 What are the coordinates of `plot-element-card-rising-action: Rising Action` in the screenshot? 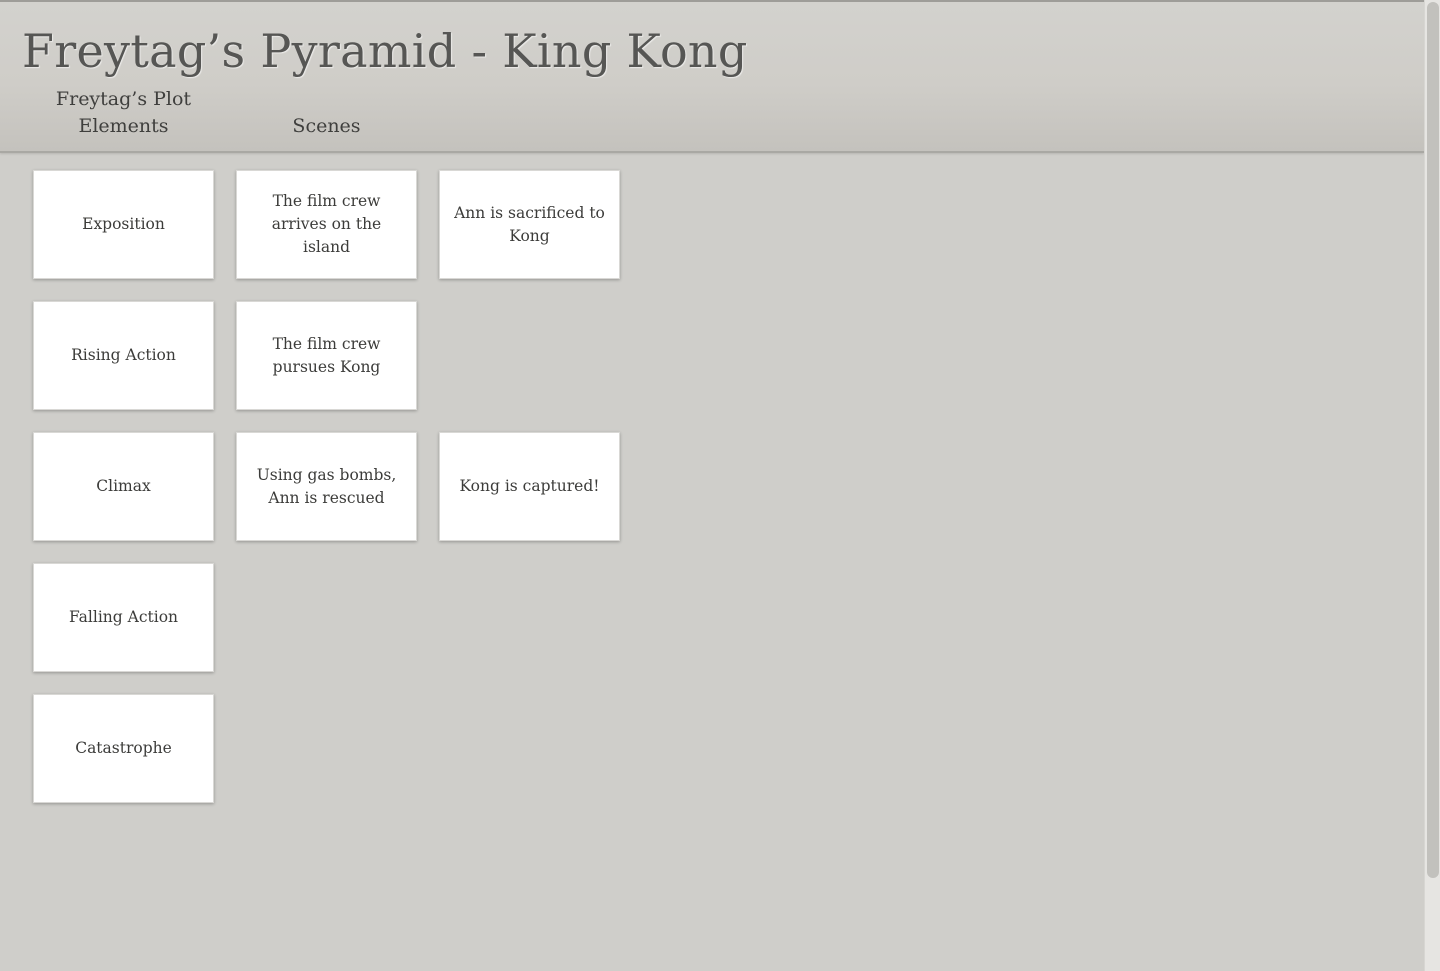 It's located at (123, 355).